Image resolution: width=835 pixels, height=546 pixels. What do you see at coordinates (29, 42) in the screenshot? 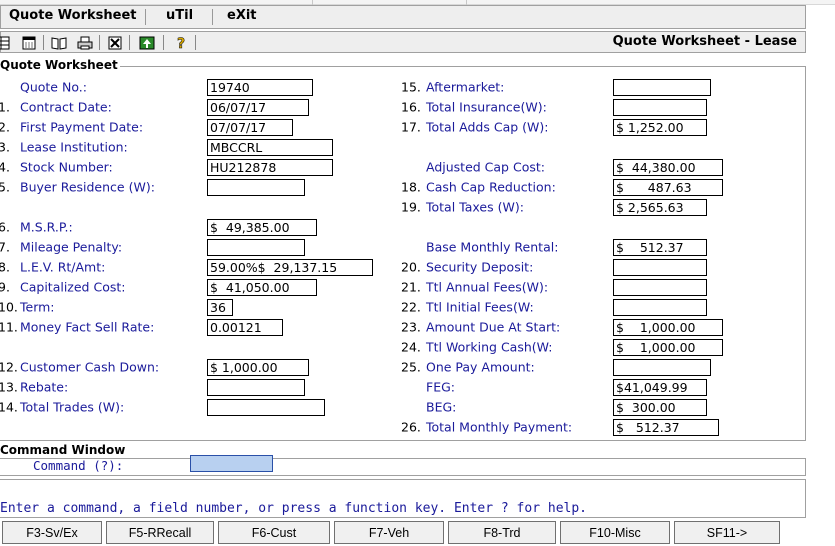
I see `calendar-icon` at bounding box center [29, 42].